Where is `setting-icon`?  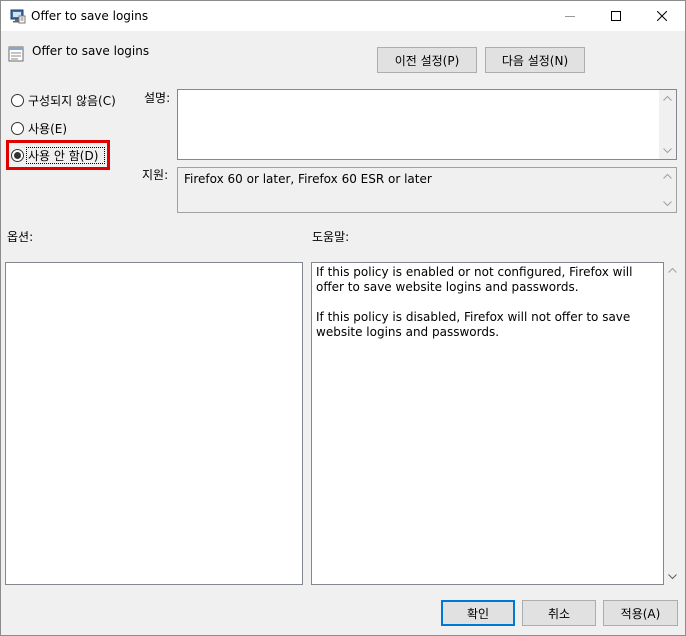
setting-icon is located at coordinates (16, 54).